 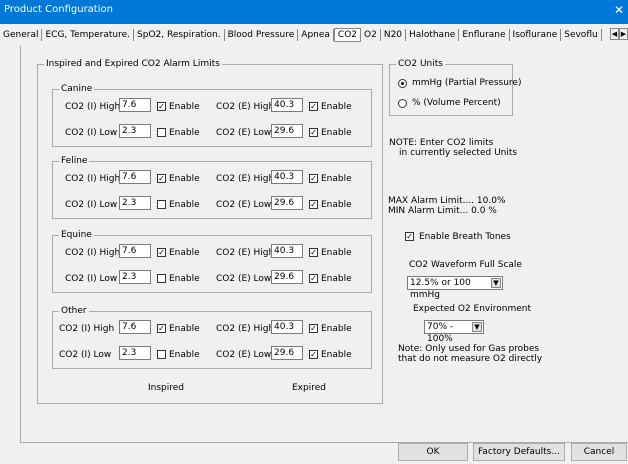 I want to click on equine-e-low-enable-checkbox: ✓, so click(x=313, y=278).